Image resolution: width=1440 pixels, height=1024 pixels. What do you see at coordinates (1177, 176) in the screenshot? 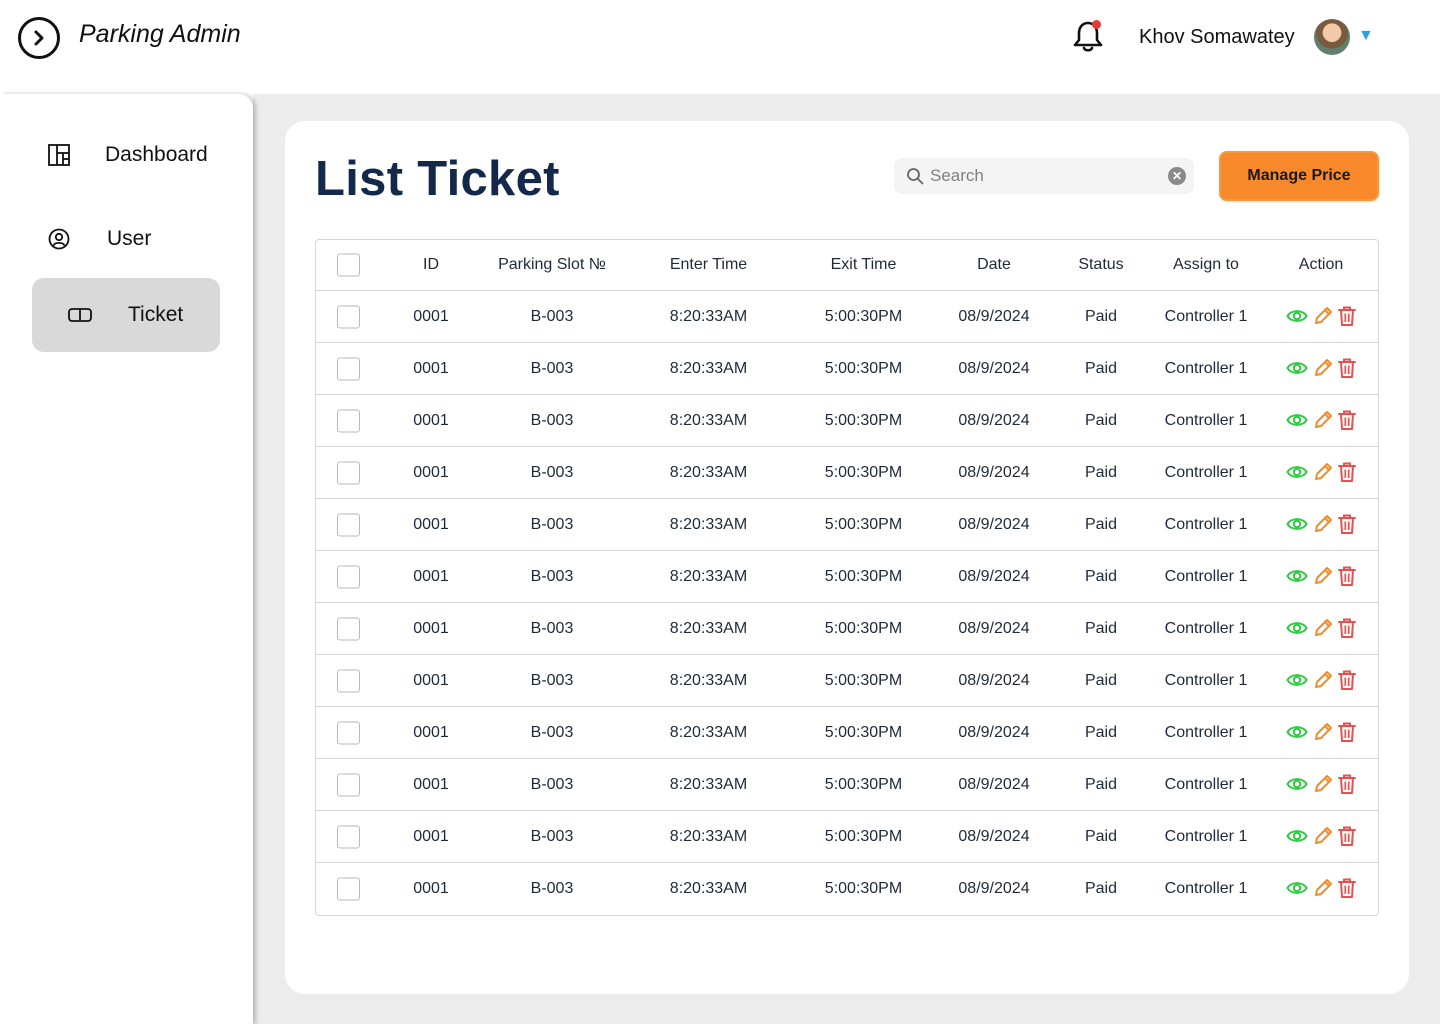
I see `clear-search-icon: ✕` at bounding box center [1177, 176].